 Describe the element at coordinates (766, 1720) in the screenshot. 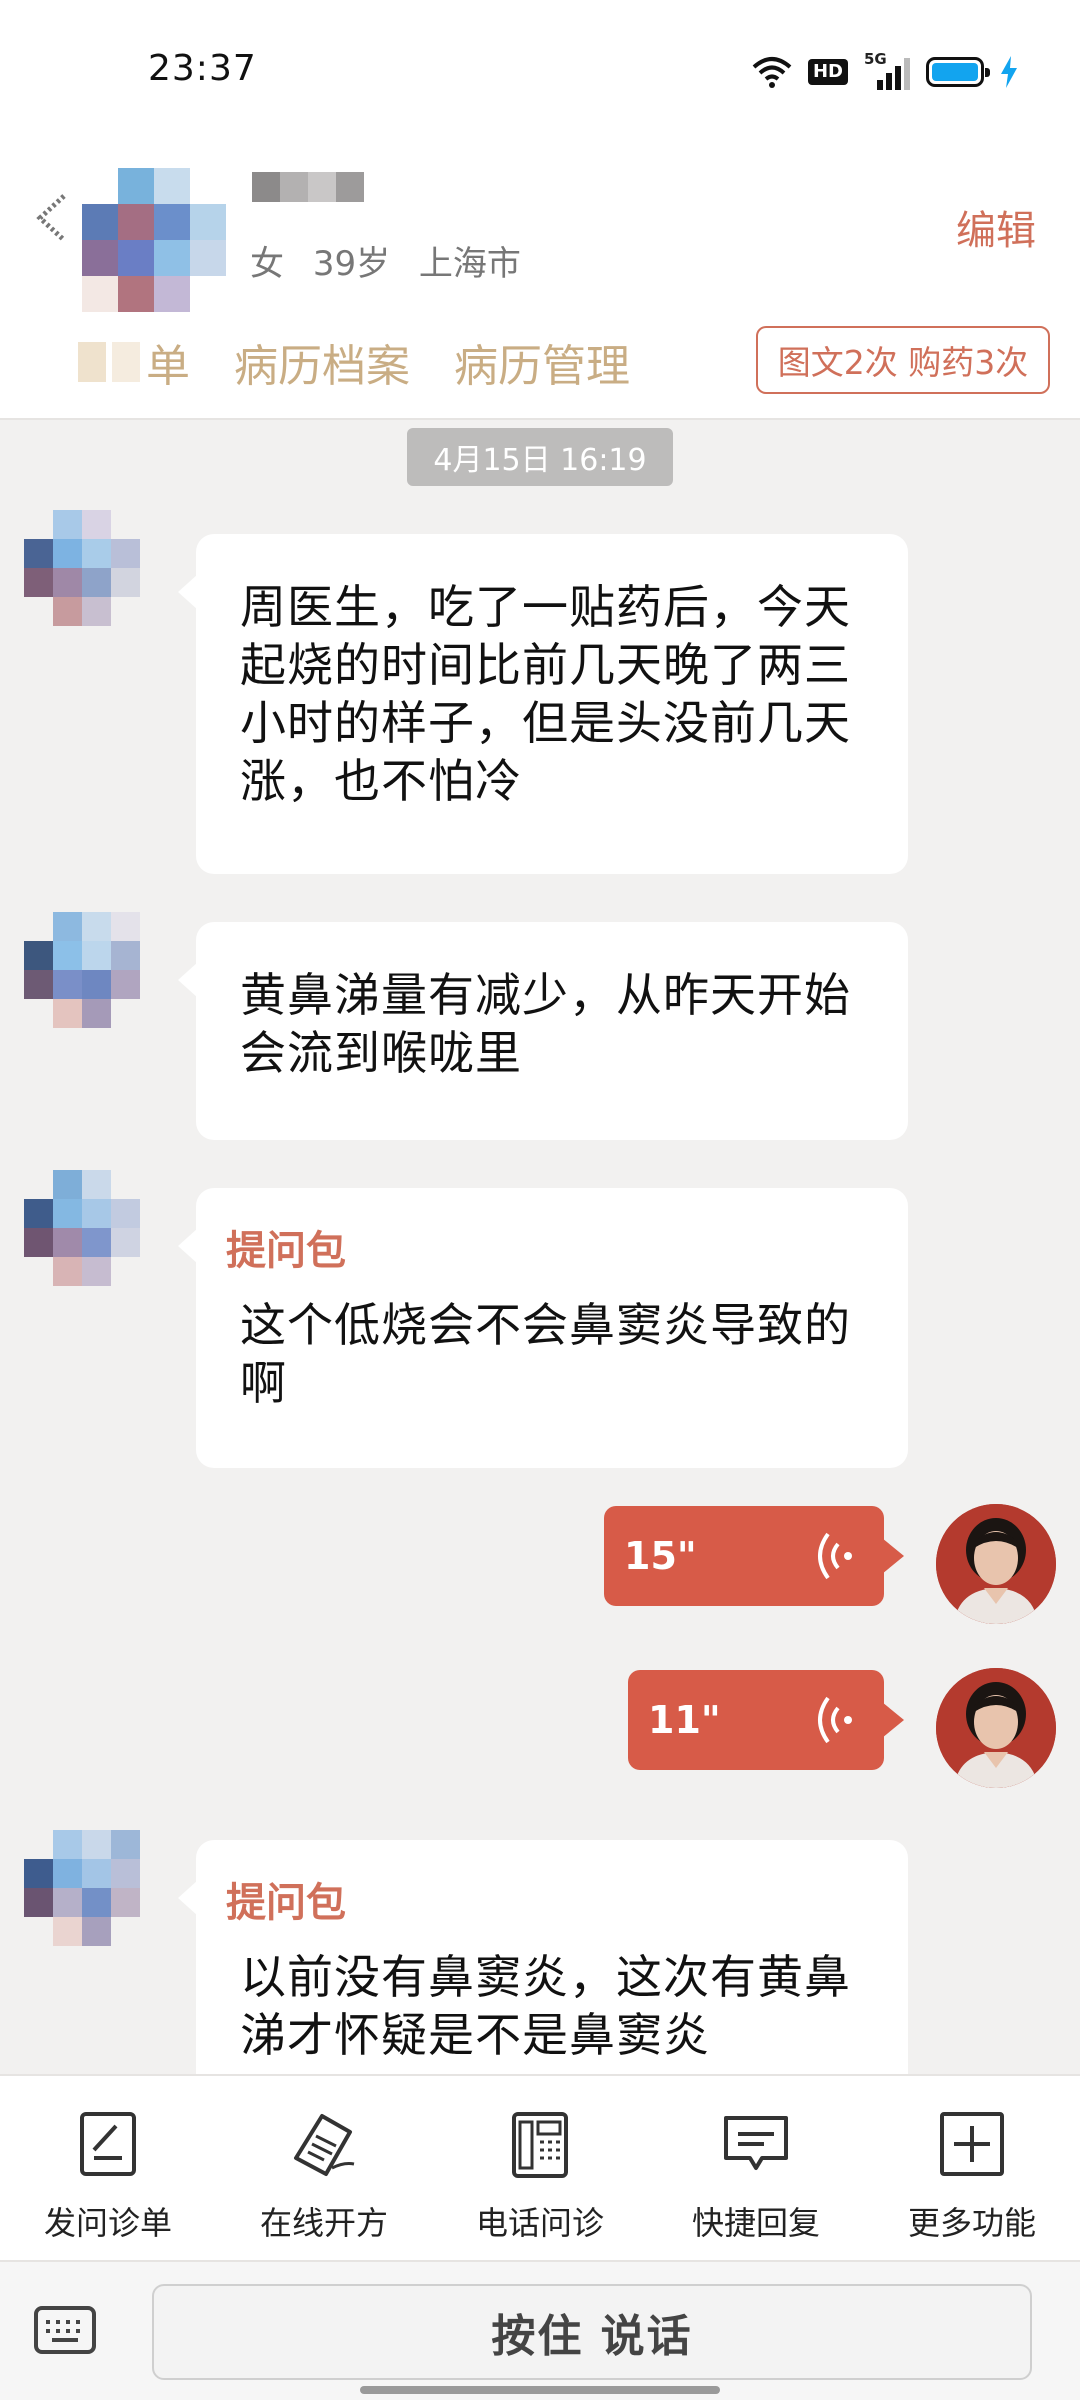

I see `voice-message: 11"` at that location.